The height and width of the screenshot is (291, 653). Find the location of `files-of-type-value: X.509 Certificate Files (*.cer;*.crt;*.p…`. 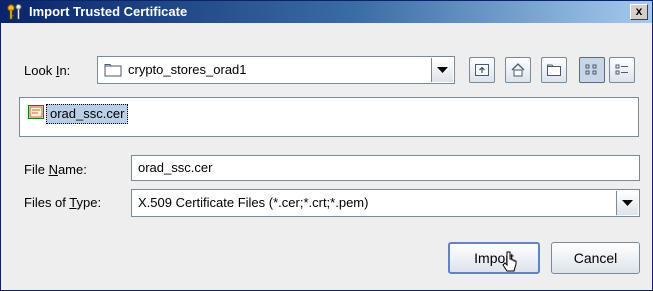

files-of-type-value: X.509 Certificate Files (*.cer;*.crt;*.p… is located at coordinates (253, 202).